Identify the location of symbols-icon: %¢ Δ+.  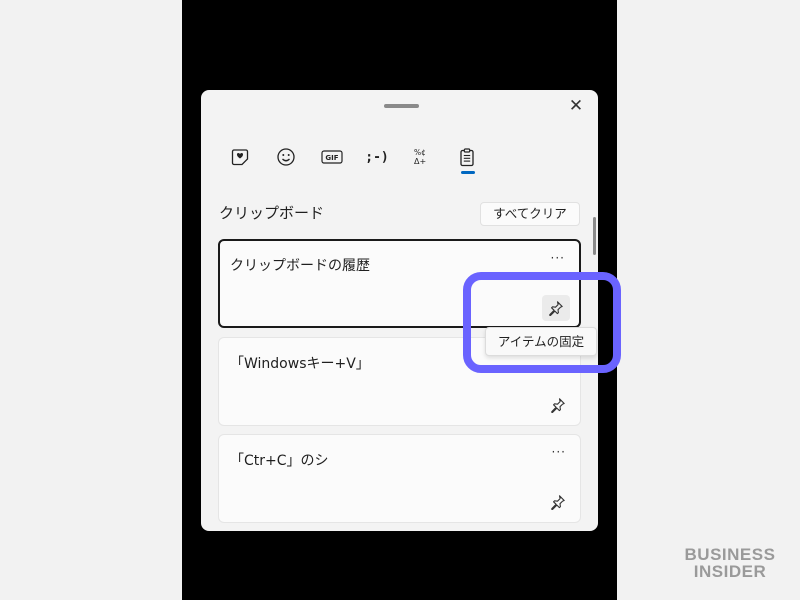
(420, 157).